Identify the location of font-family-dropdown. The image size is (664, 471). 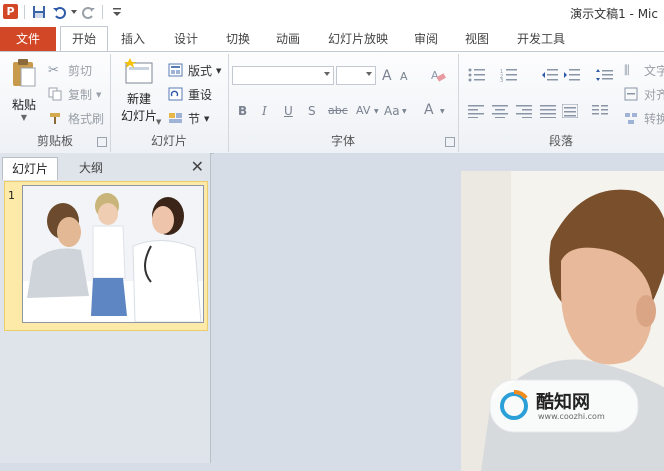
(283, 75).